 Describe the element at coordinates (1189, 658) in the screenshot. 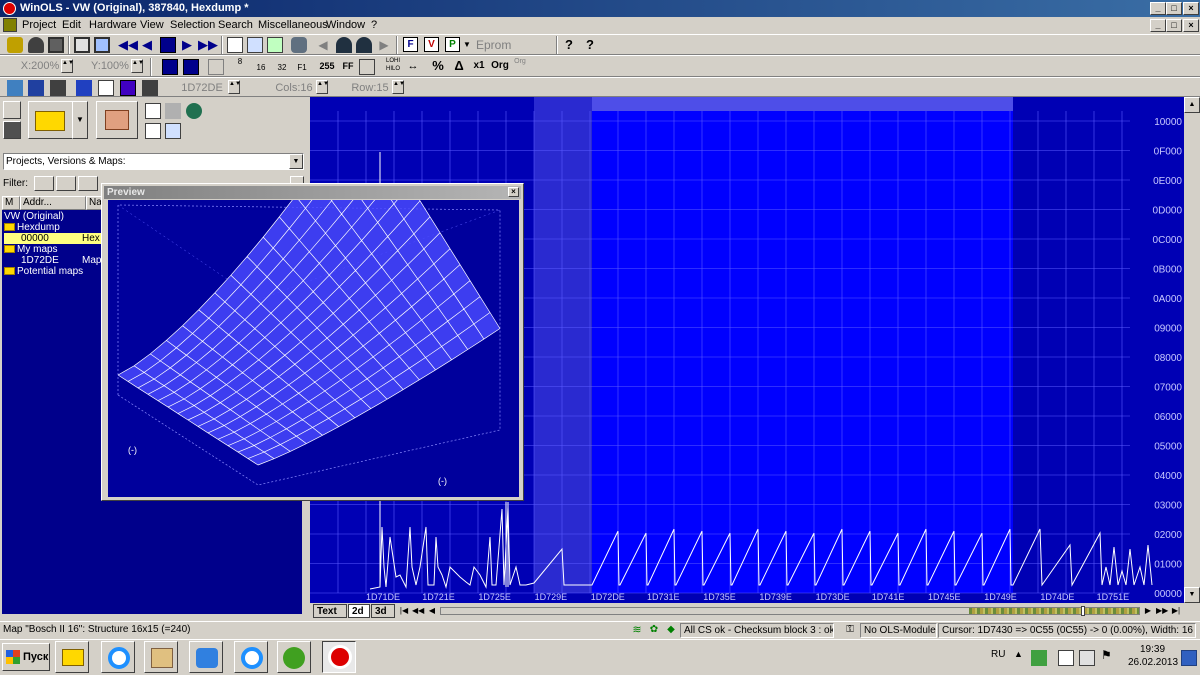

I see `show-desktop-icon` at that location.